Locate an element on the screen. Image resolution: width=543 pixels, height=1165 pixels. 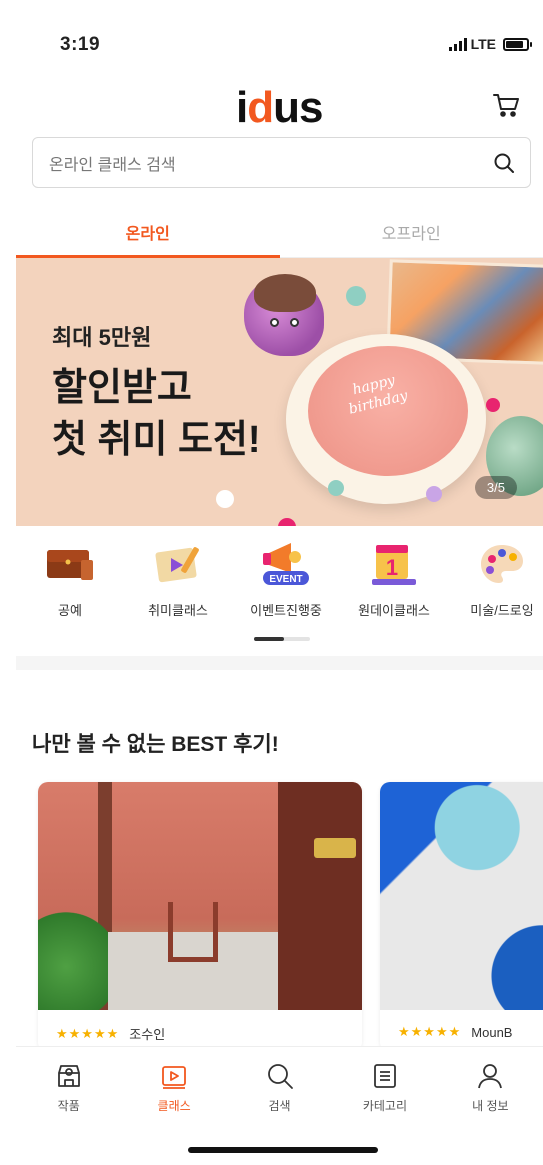
palette-icon is located at coordinates (502, 564).